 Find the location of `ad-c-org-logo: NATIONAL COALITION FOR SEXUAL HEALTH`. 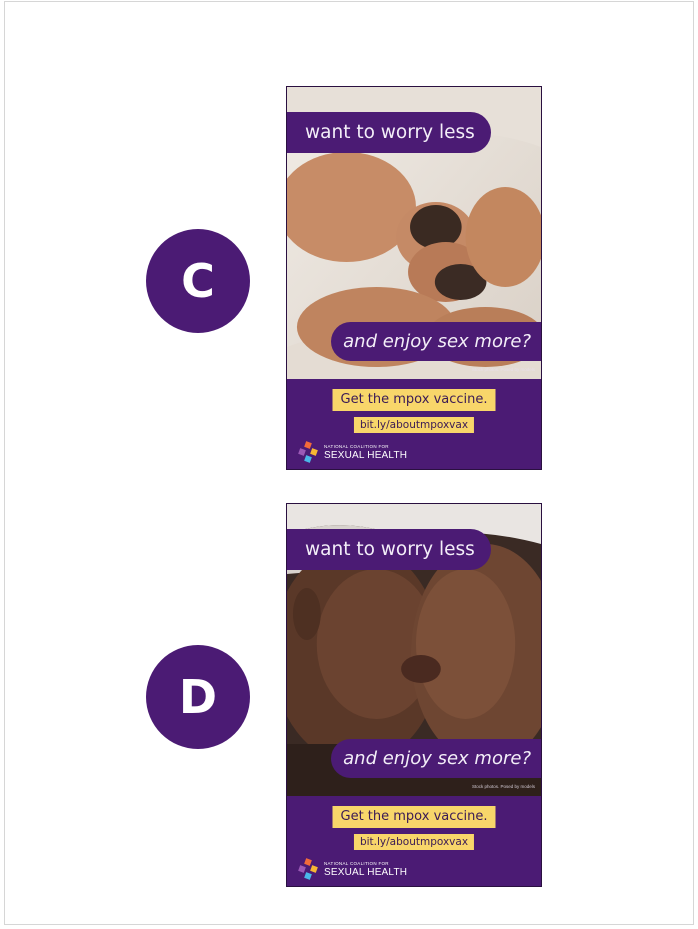

ad-c-org-logo: NATIONAL COALITION FOR SEXUAL HEALTH is located at coordinates (352, 452).